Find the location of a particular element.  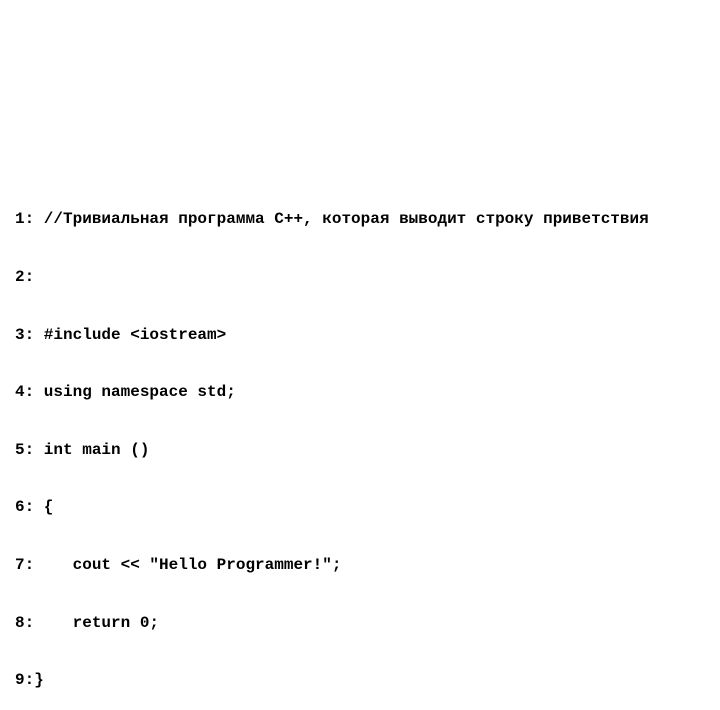

code-line-2: 2: is located at coordinates (25, 277).